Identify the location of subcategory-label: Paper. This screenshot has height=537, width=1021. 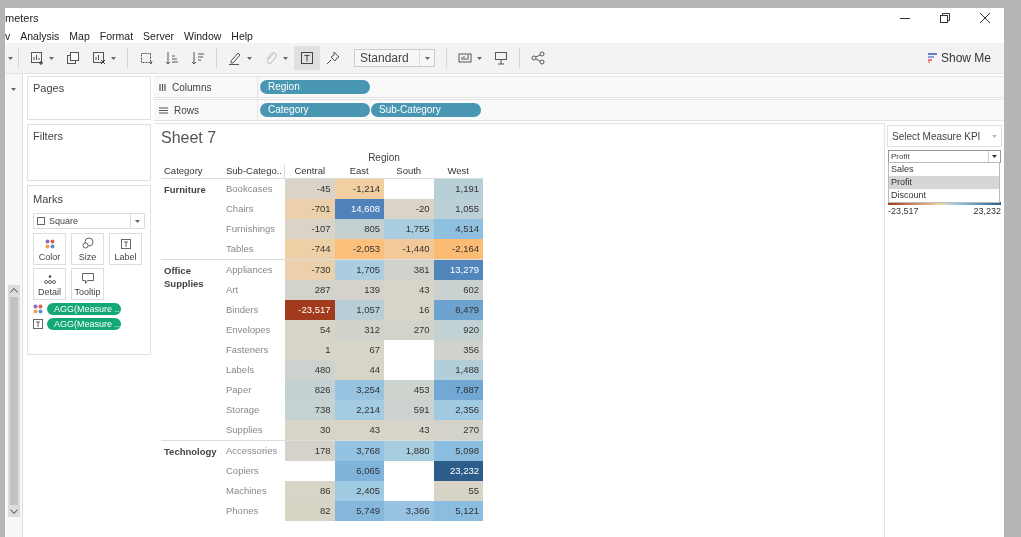
(239, 390).